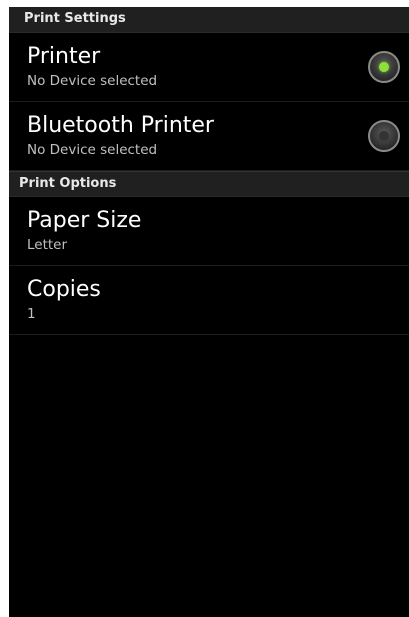 The width and height of the screenshot is (409, 617). I want to click on radio-unselected-icon, so click(384, 136).